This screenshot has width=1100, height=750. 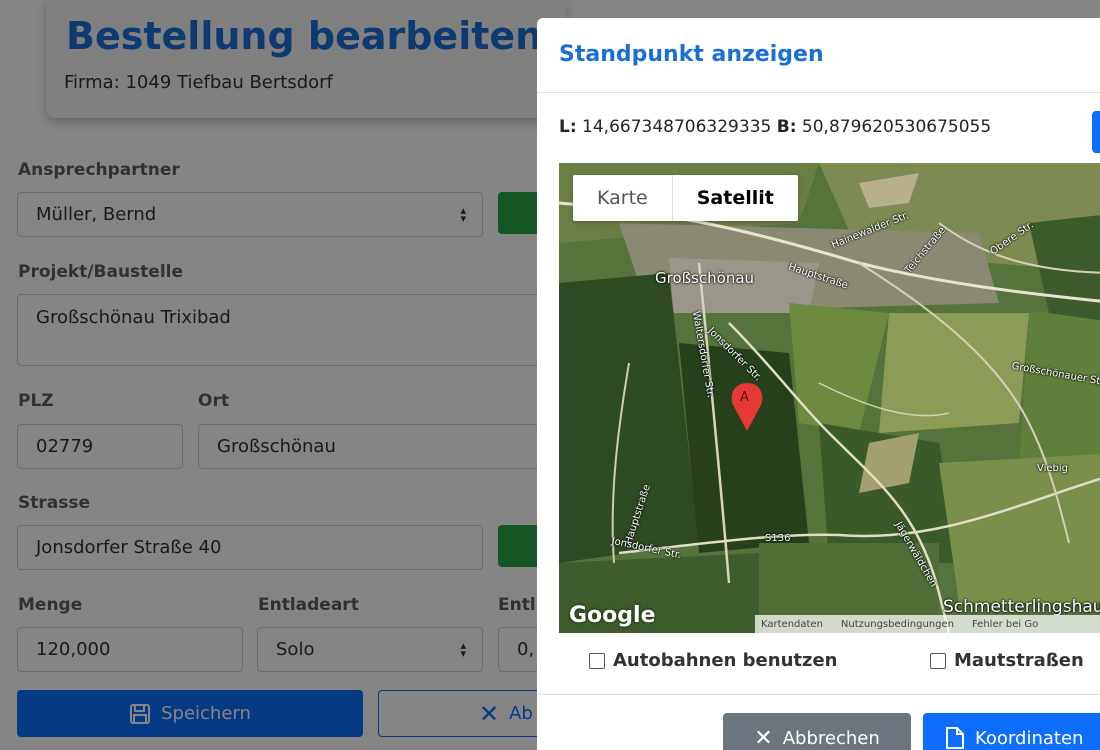 What do you see at coordinates (744, 397) in the screenshot?
I see `map-marker-icon: A` at bounding box center [744, 397].